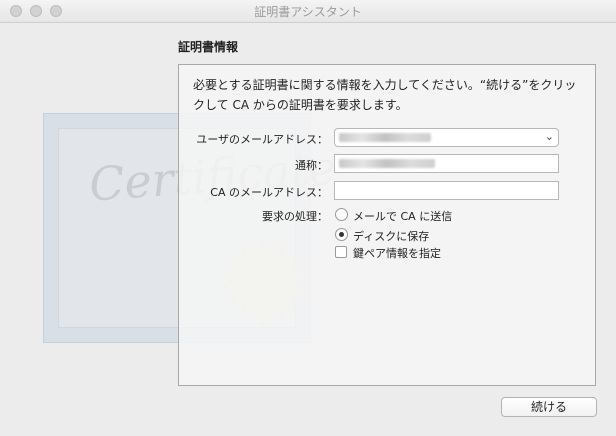 This screenshot has height=436, width=616. Describe the element at coordinates (549, 136) in the screenshot. I see `chevron-down-icon: ⌄` at that location.